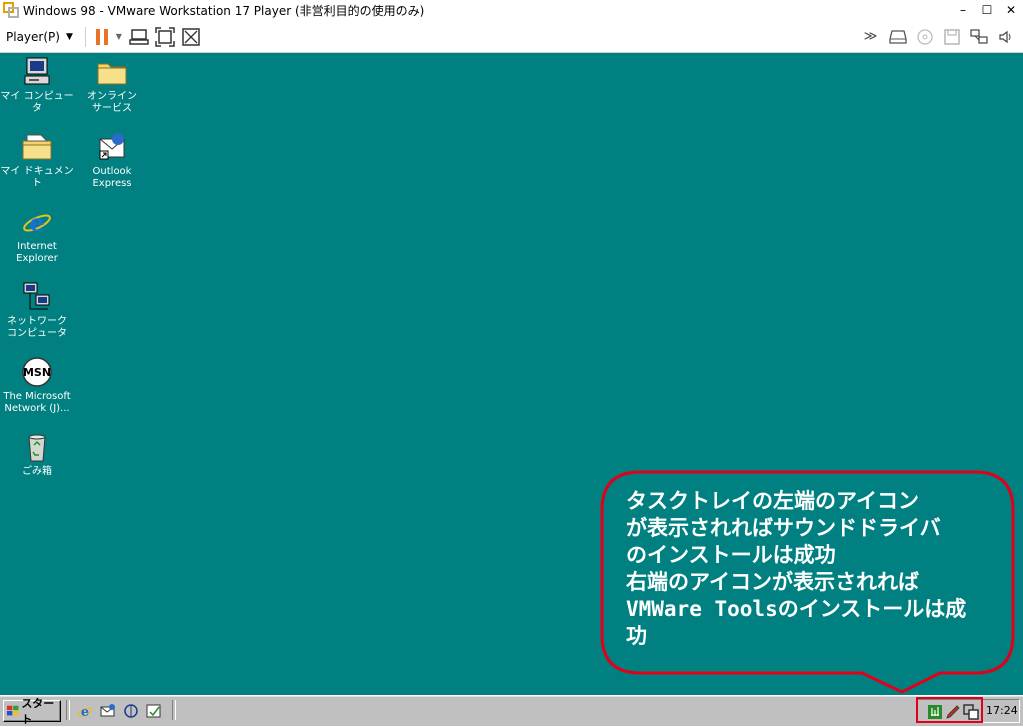  I want to click on channels-icon, so click(131, 711).